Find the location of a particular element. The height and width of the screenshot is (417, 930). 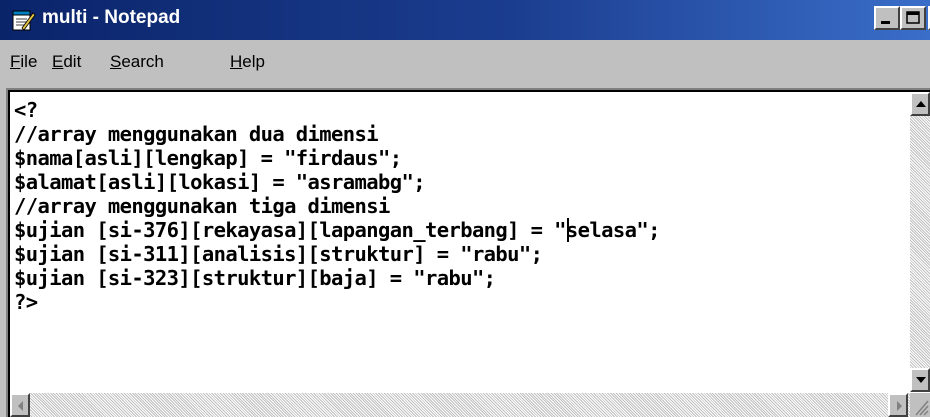

menu-help: Help is located at coordinates (247, 62).